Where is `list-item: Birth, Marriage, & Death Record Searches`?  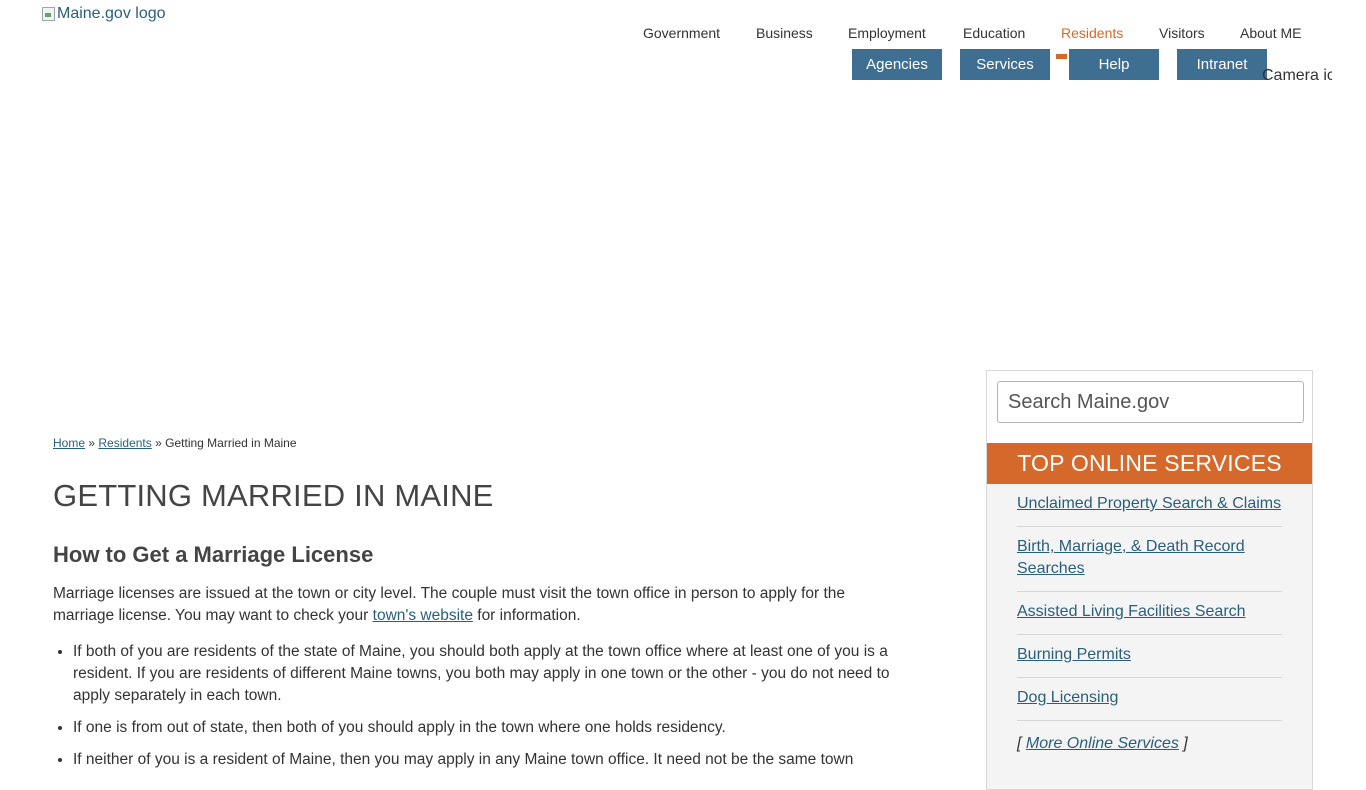 list-item: Birth, Marriage, & Death Record Searches is located at coordinates (1149, 559).